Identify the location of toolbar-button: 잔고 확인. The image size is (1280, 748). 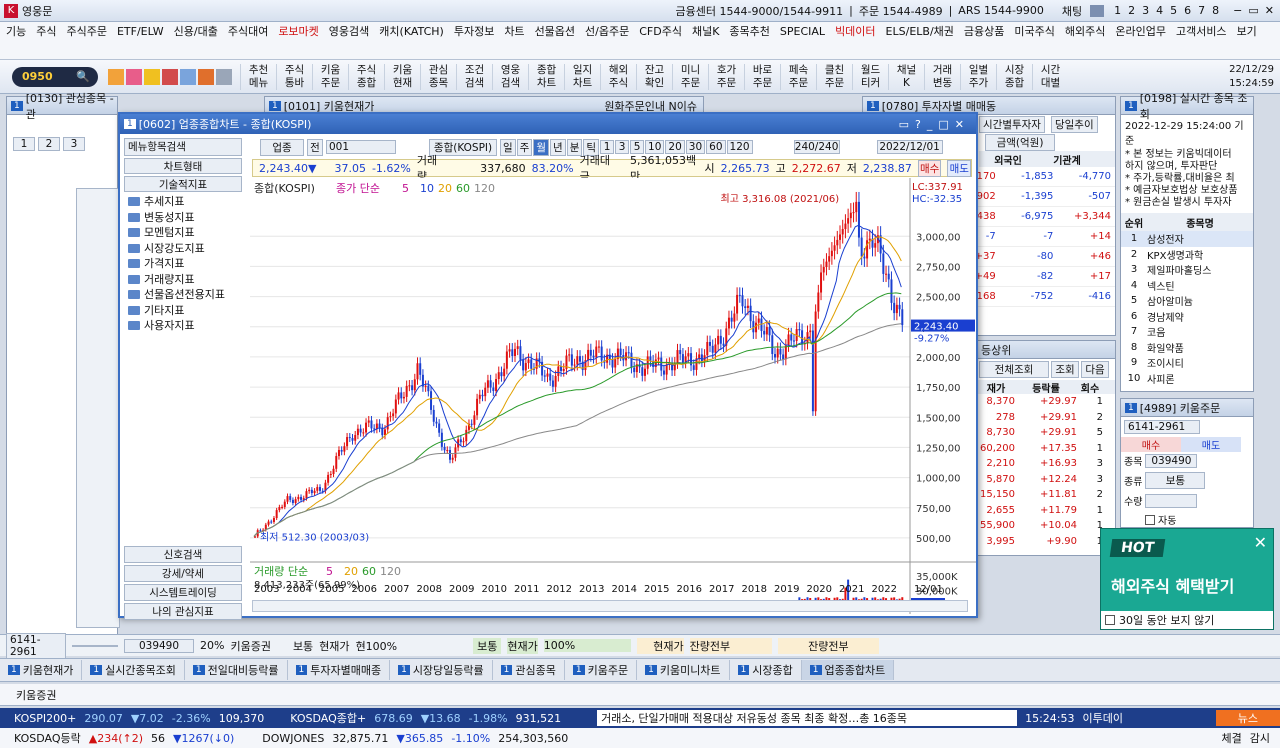
(654, 76).